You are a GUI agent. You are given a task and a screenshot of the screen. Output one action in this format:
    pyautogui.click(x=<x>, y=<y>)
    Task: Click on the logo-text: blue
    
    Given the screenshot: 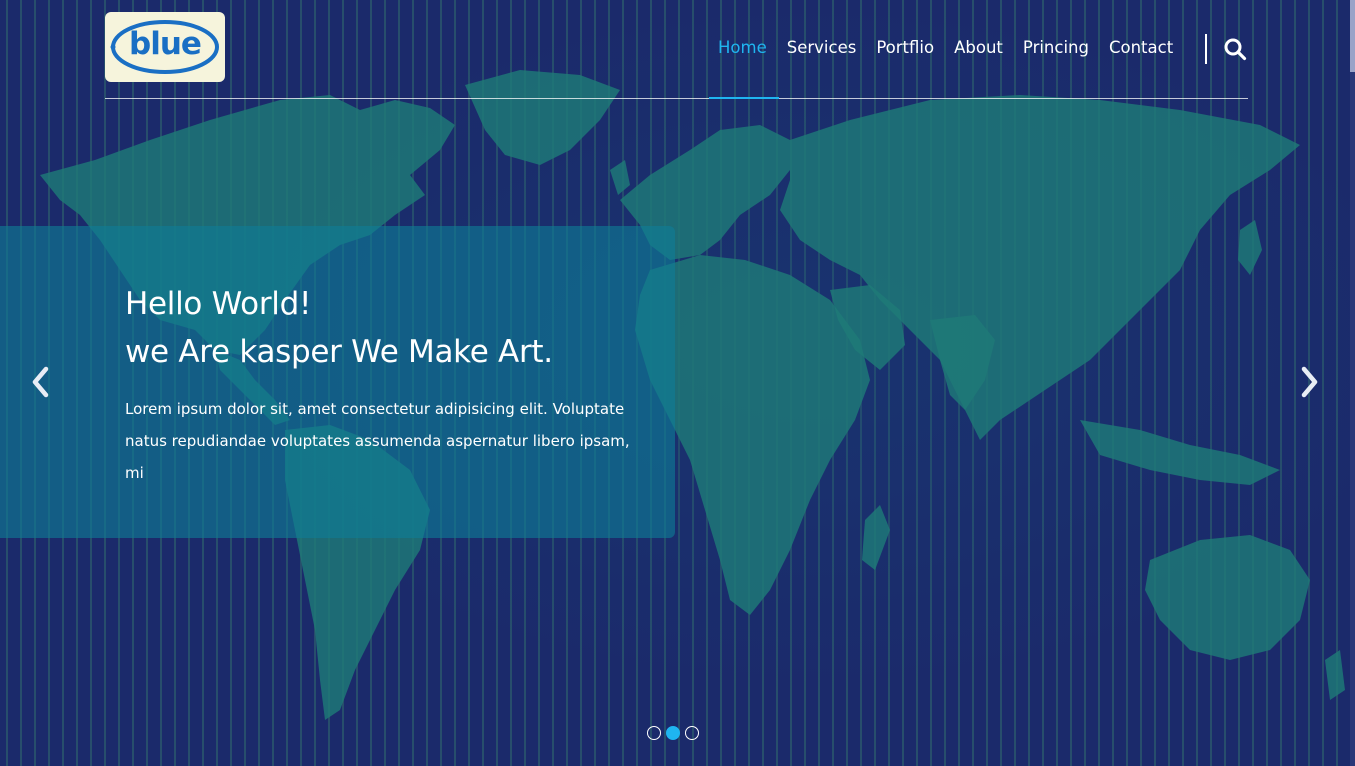 What is the action you would take?
    pyautogui.click(x=165, y=44)
    